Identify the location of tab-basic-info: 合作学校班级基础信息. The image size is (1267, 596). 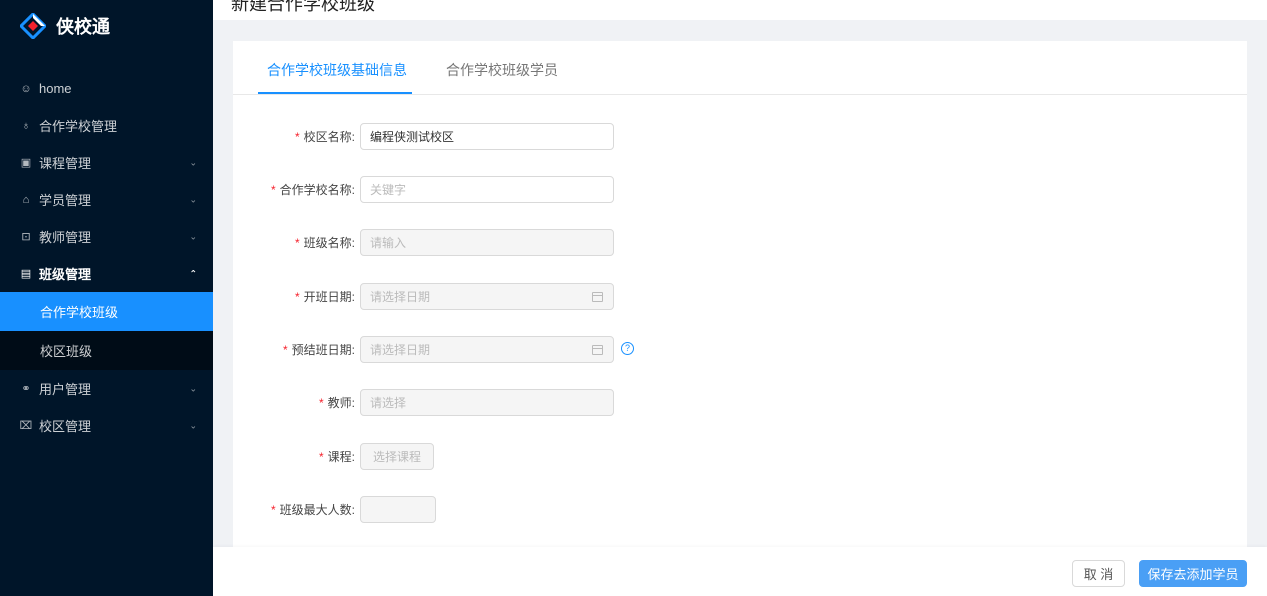
(337, 70).